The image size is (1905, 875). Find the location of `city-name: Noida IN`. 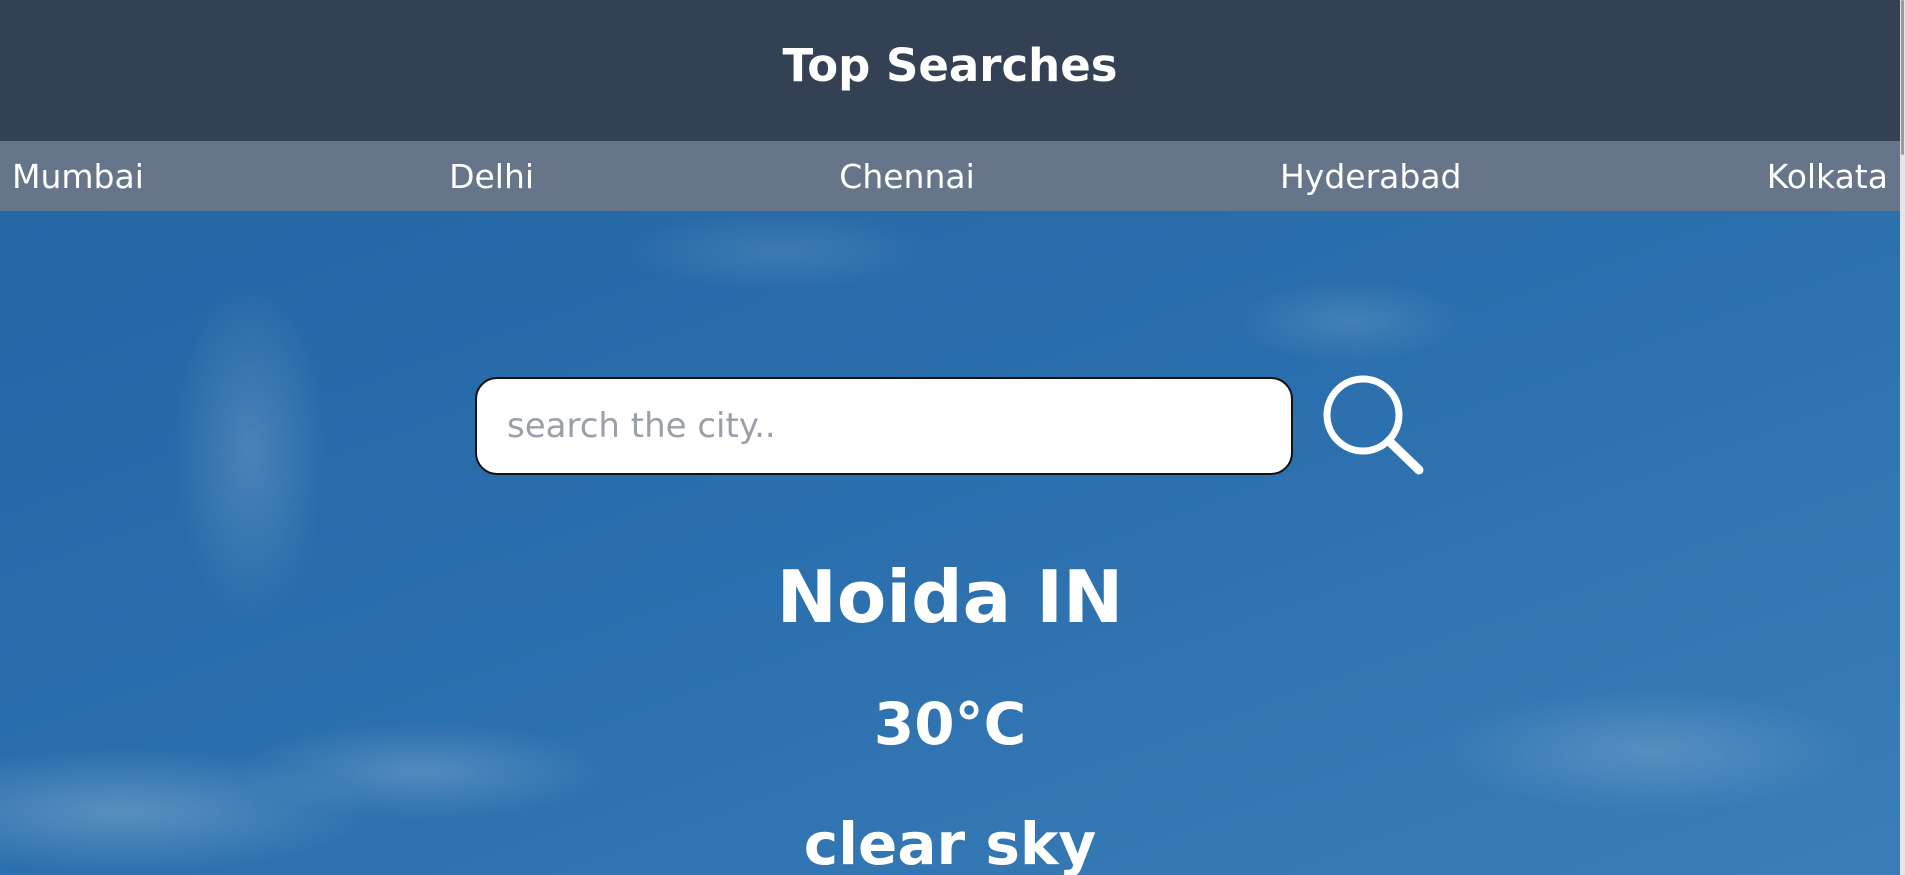

city-name: Noida IN is located at coordinates (950, 597).